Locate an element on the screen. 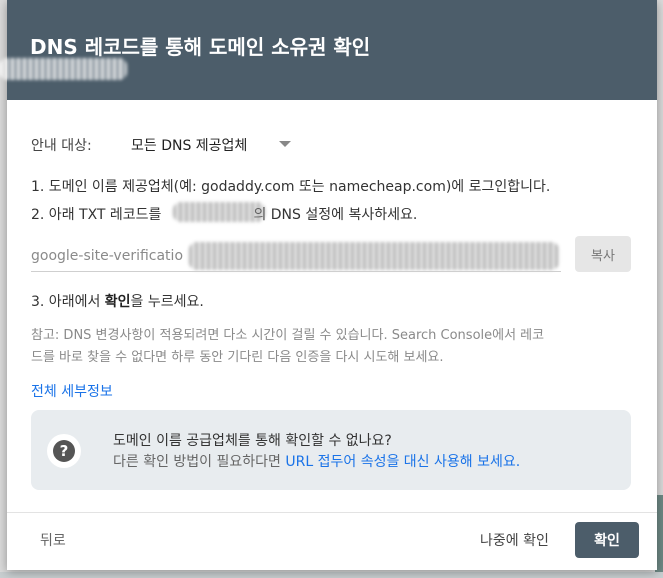 This screenshot has width=663, height=578. input-underline is located at coordinates (296, 271).